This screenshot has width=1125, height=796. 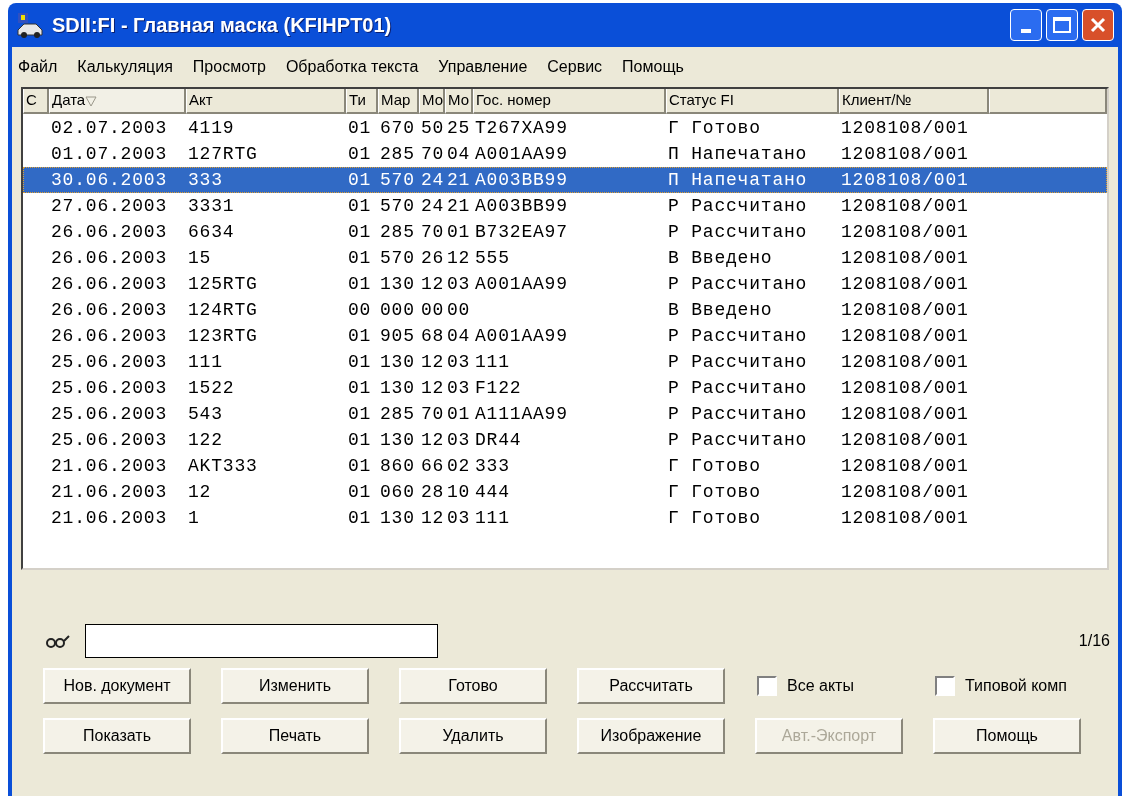 I want to click on table-row: 26.06.2003 125RTG 01 130 12 03 A001AA99 Р Рассчитано 1208108/001, so click(x=565, y=284).